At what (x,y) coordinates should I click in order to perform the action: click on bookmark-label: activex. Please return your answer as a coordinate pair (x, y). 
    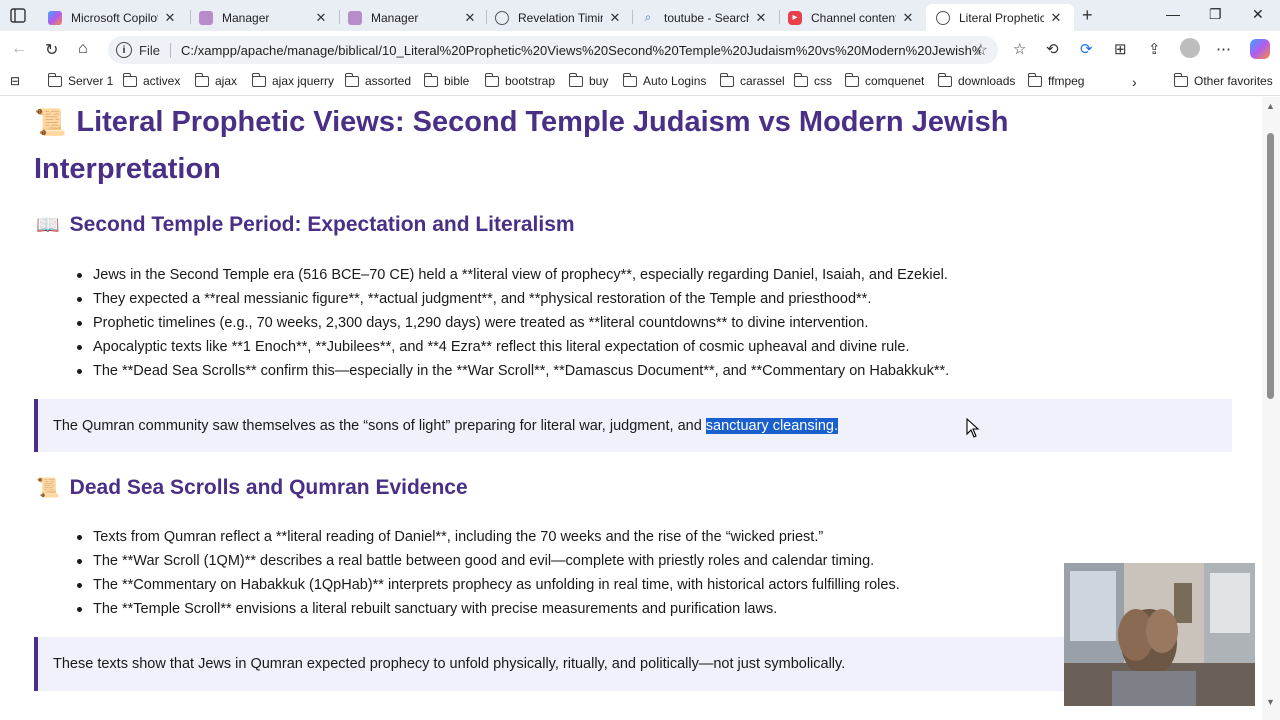
    Looking at the image, I should click on (162, 81).